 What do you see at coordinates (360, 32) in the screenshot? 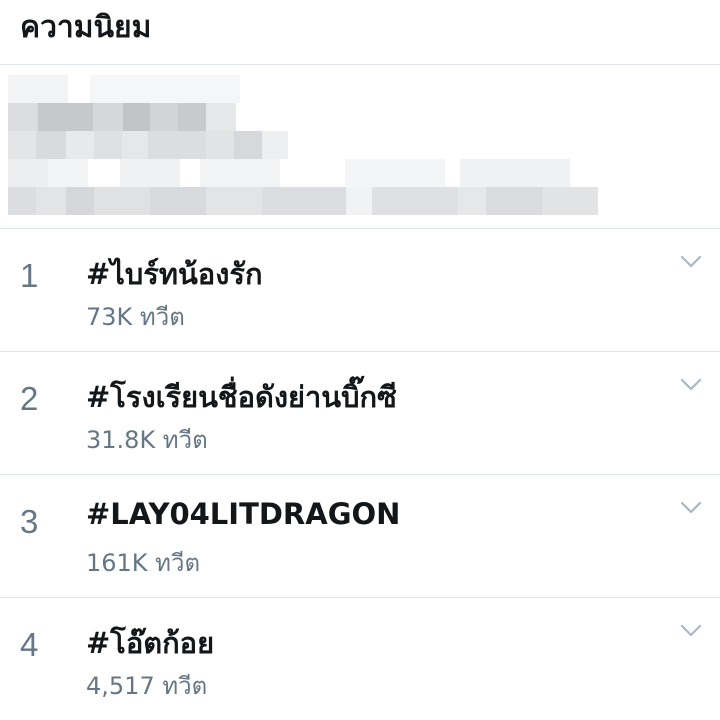
I see `trends-header: ความนิยม` at bounding box center [360, 32].